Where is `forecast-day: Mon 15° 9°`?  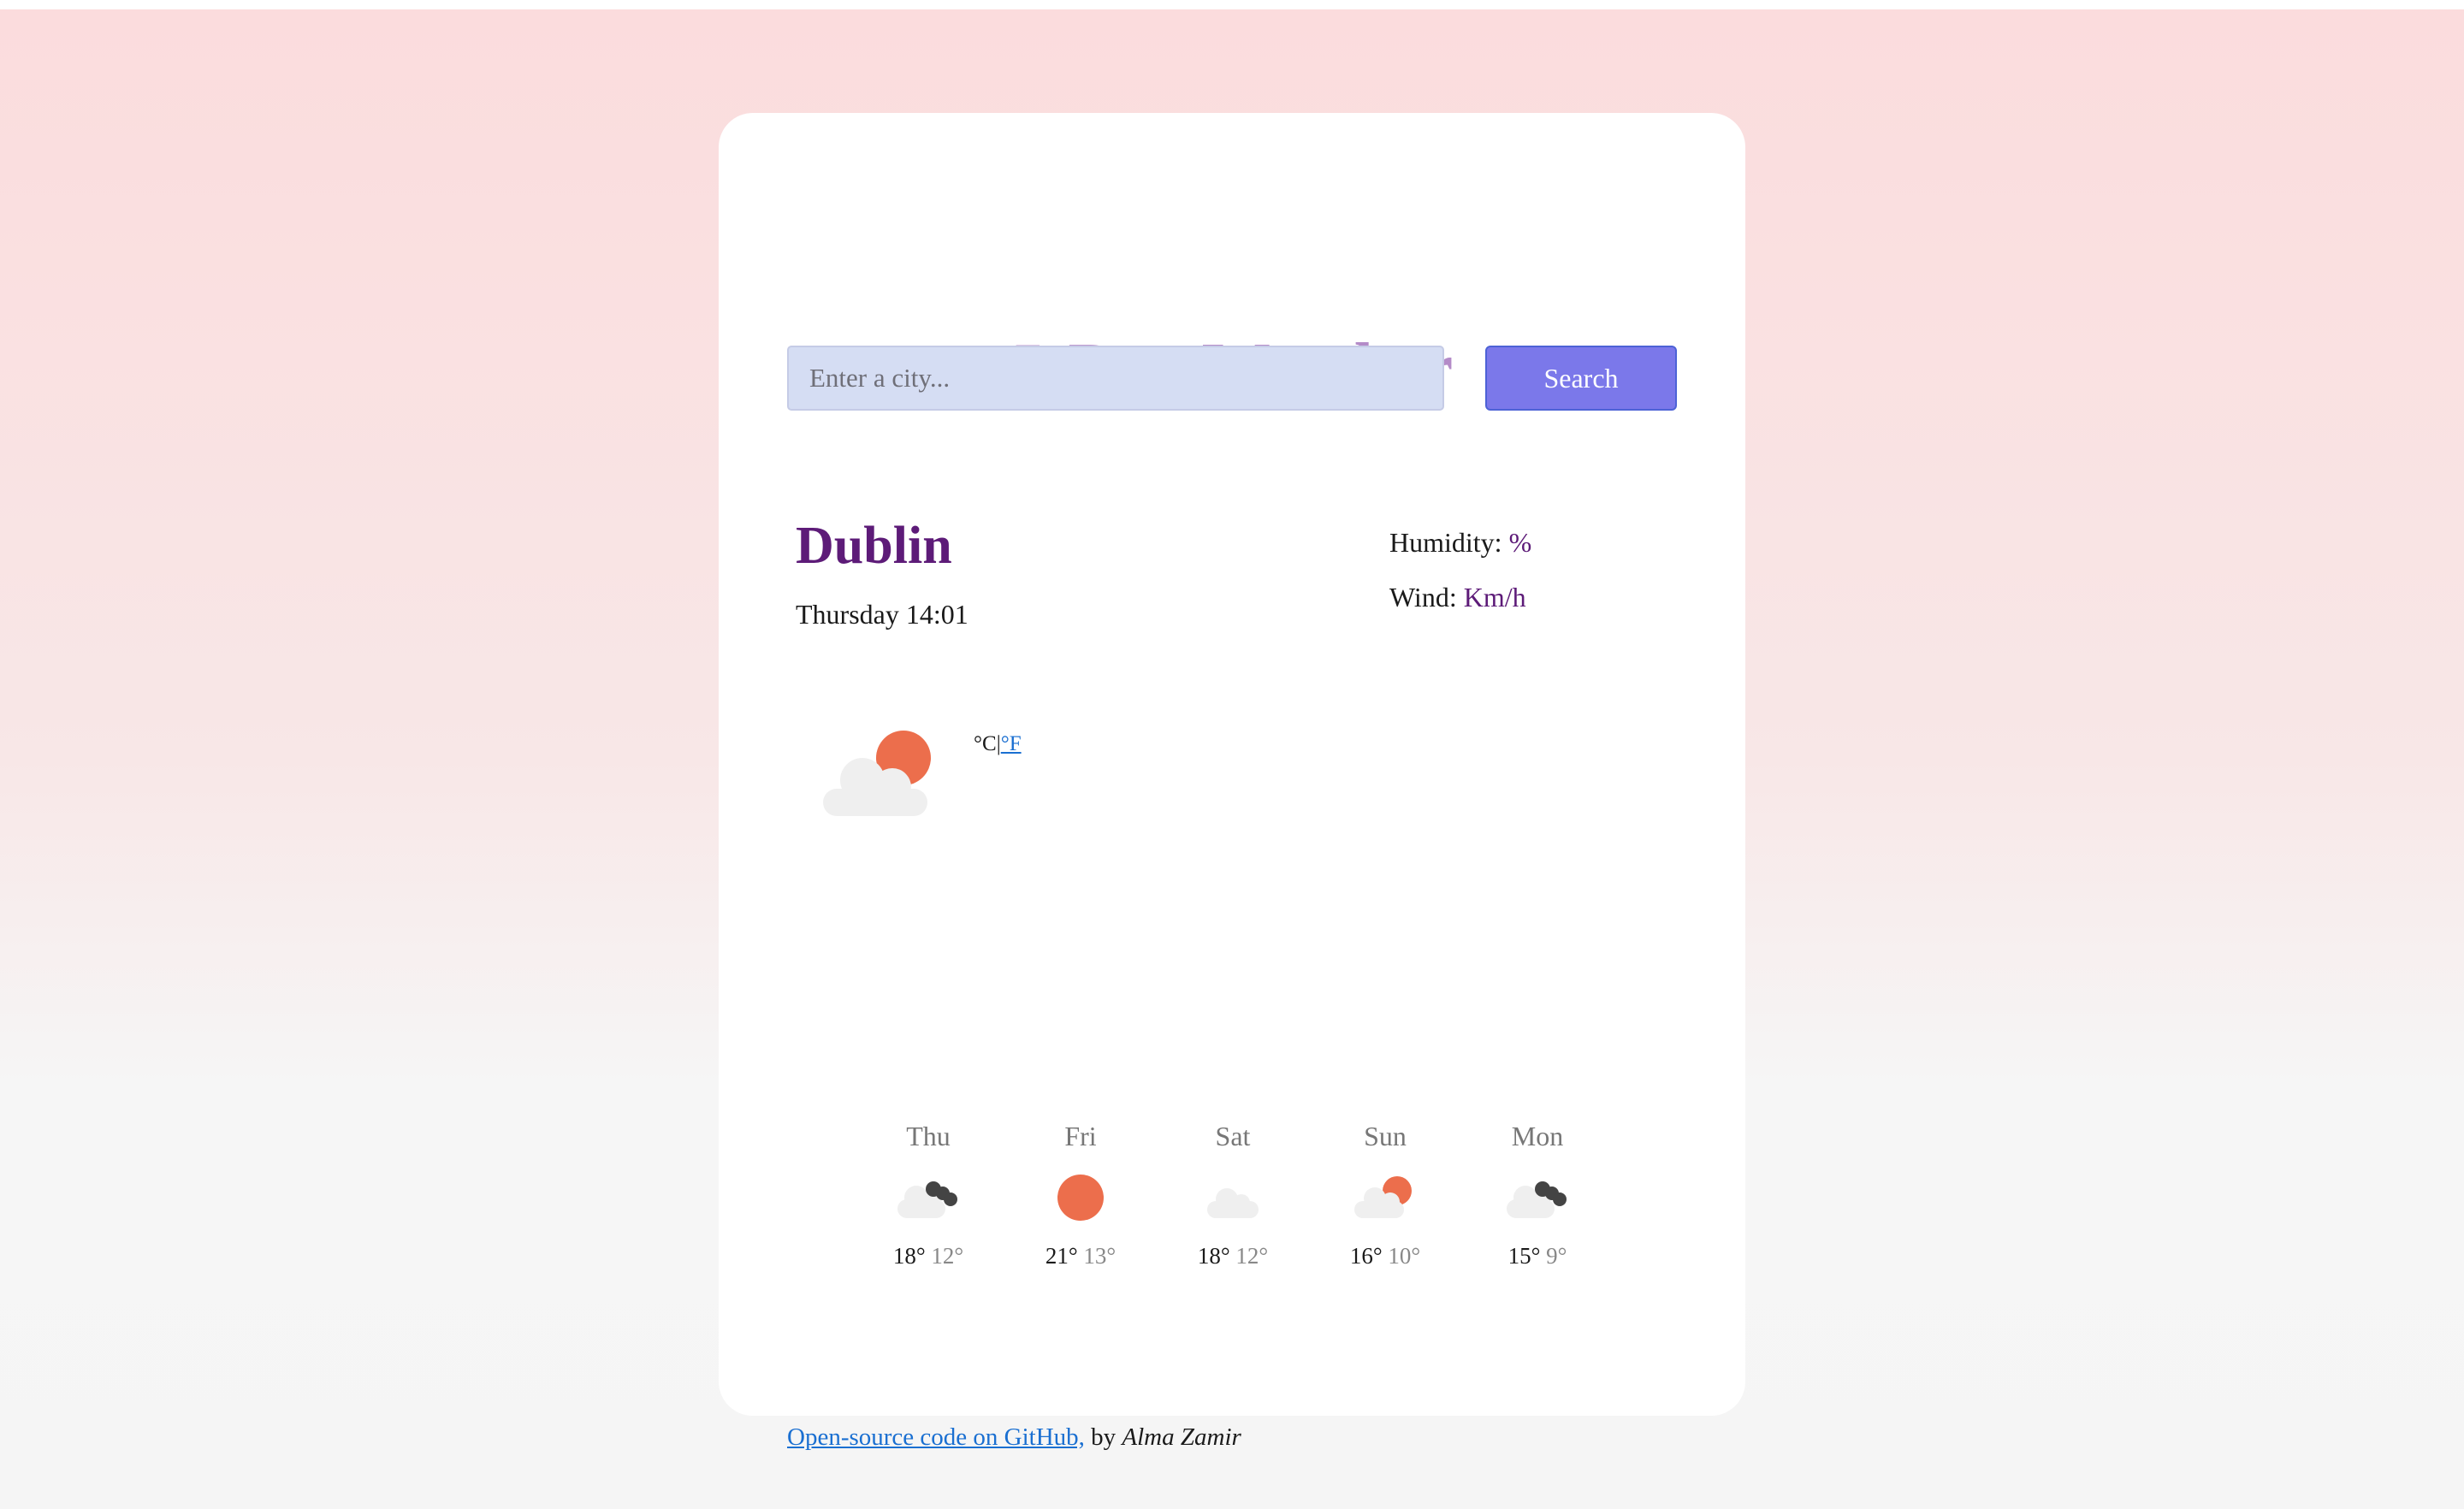 forecast-day: Mon 15° 9° is located at coordinates (1537, 1192).